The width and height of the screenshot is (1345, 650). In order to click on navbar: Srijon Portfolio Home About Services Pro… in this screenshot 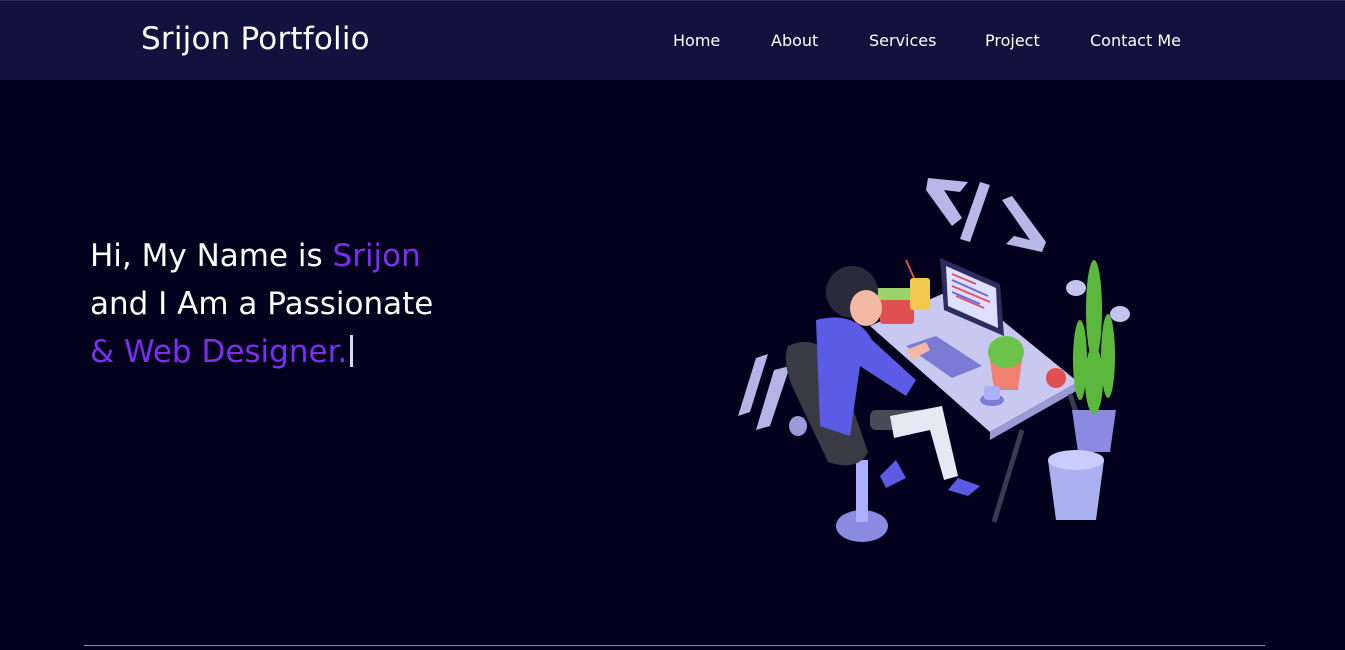, I will do `click(672, 40)`.